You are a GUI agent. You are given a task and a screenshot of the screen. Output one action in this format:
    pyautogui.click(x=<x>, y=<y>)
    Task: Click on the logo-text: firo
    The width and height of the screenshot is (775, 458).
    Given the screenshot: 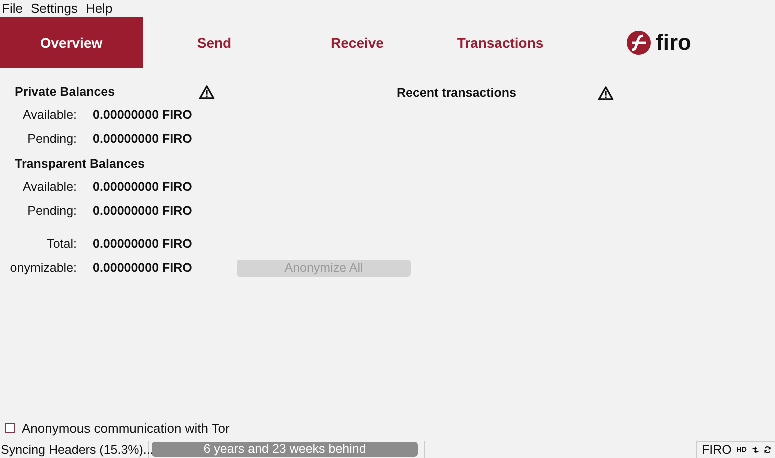 What is the action you would take?
    pyautogui.click(x=674, y=43)
    